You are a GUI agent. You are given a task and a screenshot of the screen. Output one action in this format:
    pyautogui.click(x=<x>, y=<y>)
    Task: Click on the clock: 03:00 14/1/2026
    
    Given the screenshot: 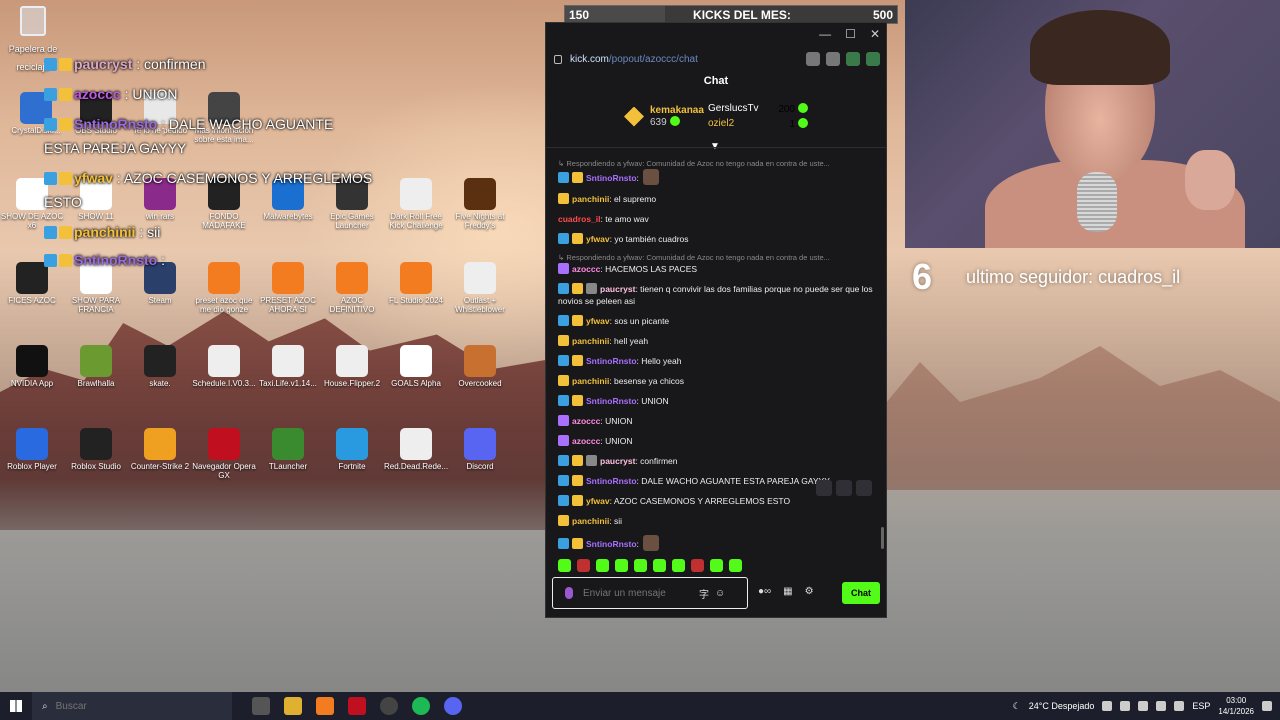 What is the action you would take?
    pyautogui.click(x=1236, y=706)
    